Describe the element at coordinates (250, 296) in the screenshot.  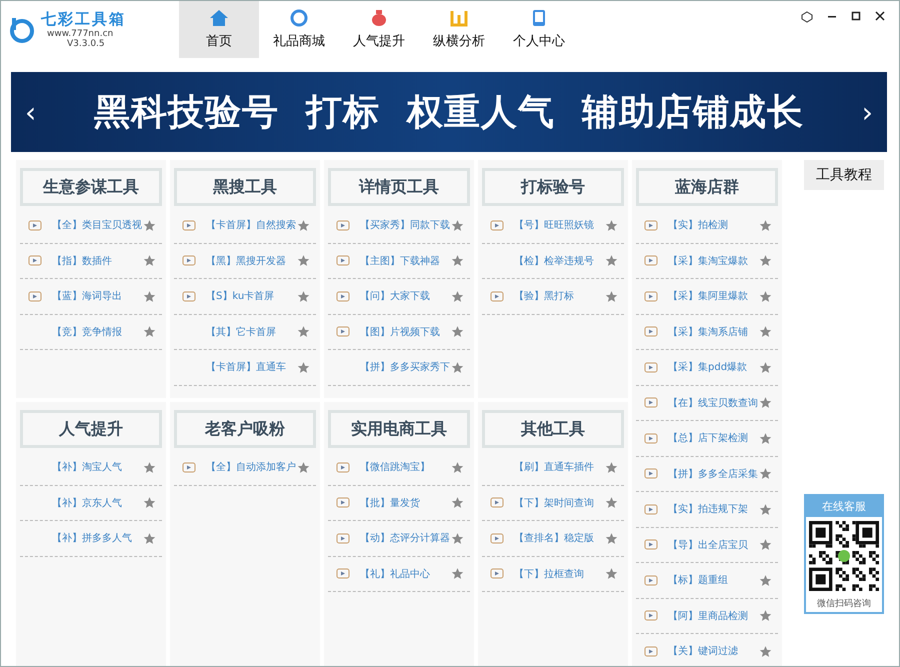
I see `tool-link: 【S】ku卡首屏` at that location.